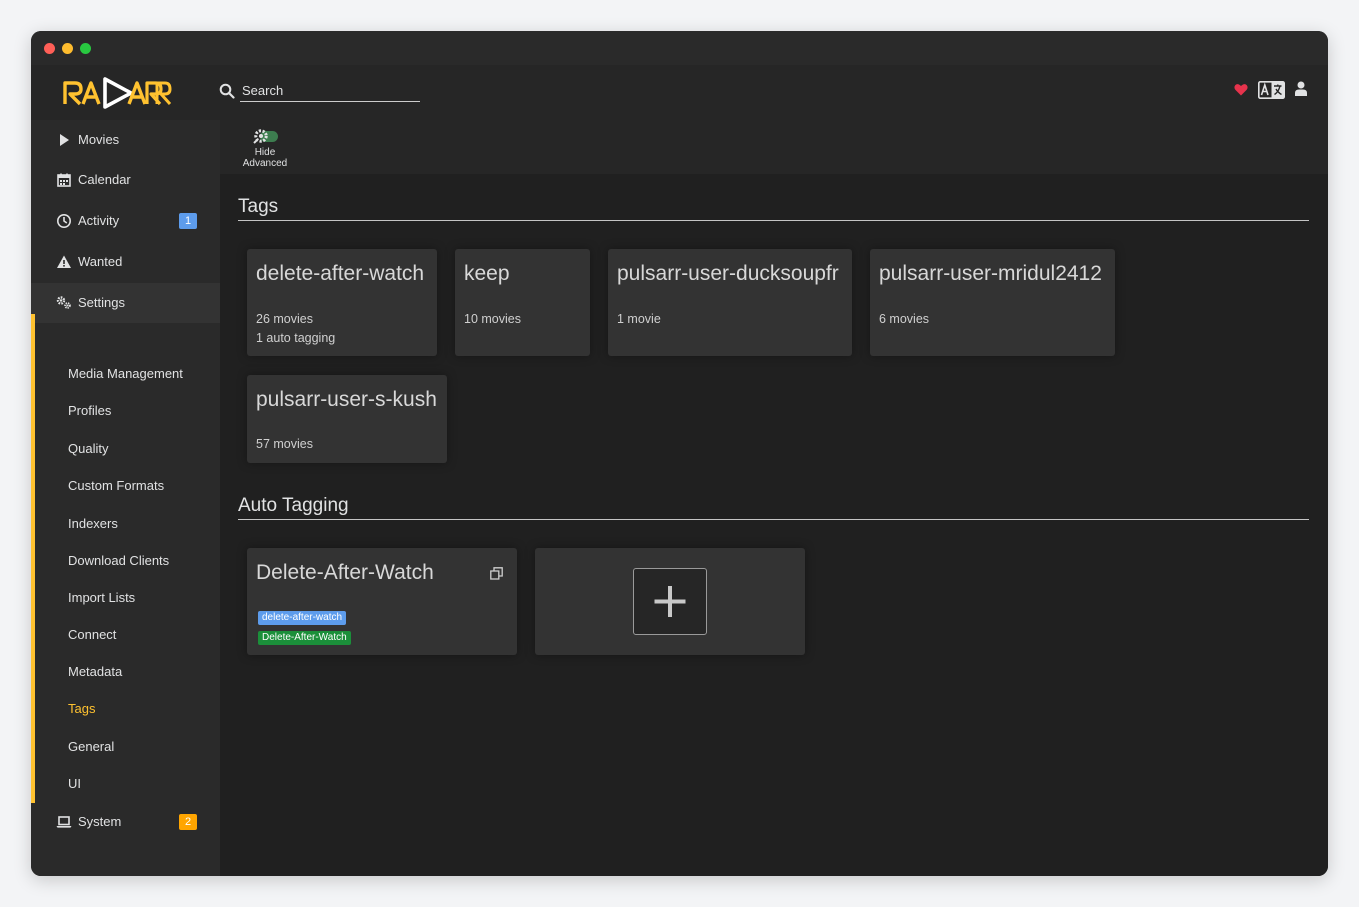 Image resolution: width=1359 pixels, height=907 pixels. What do you see at coordinates (85, 48) in the screenshot?
I see `maximize-window-button` at bounding box center [85, 48].